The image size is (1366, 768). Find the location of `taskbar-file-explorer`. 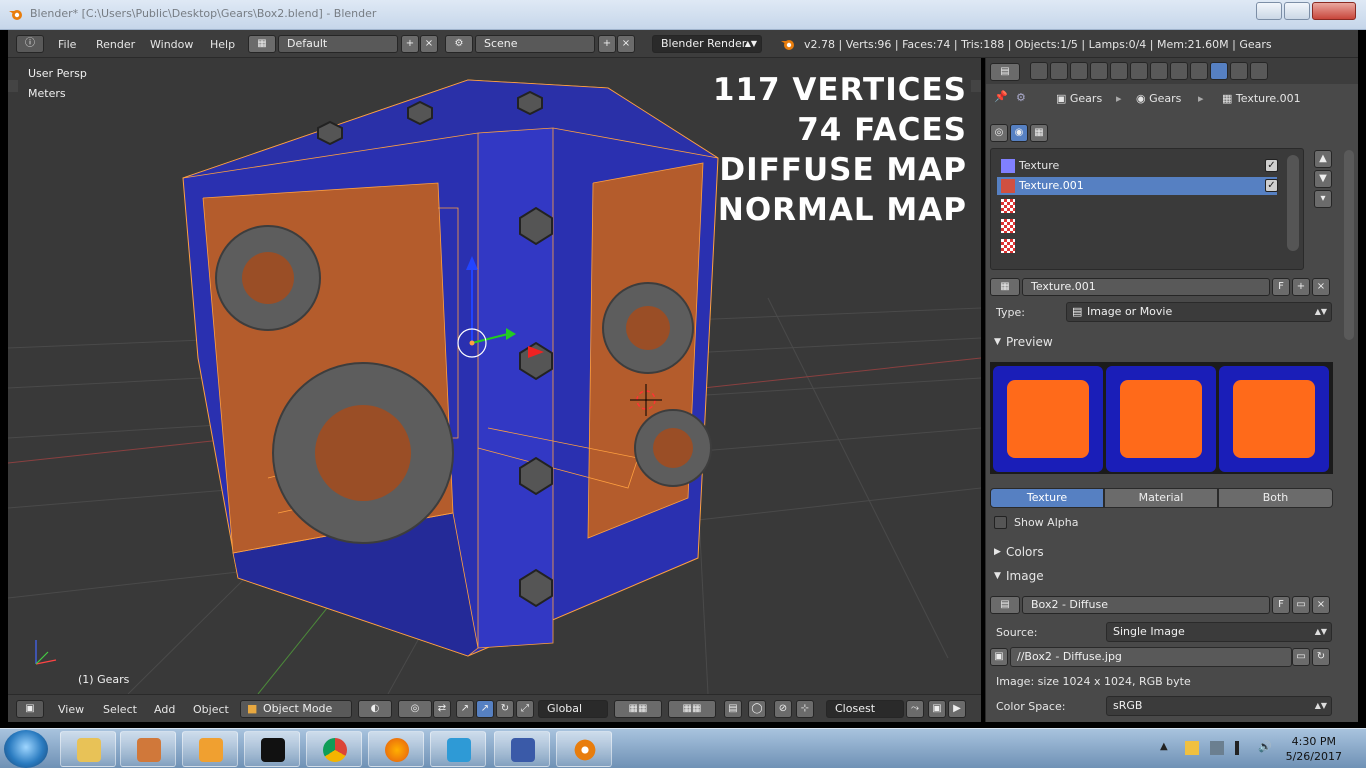

taskbar-file-explorer is located at coordinates (88, 749).